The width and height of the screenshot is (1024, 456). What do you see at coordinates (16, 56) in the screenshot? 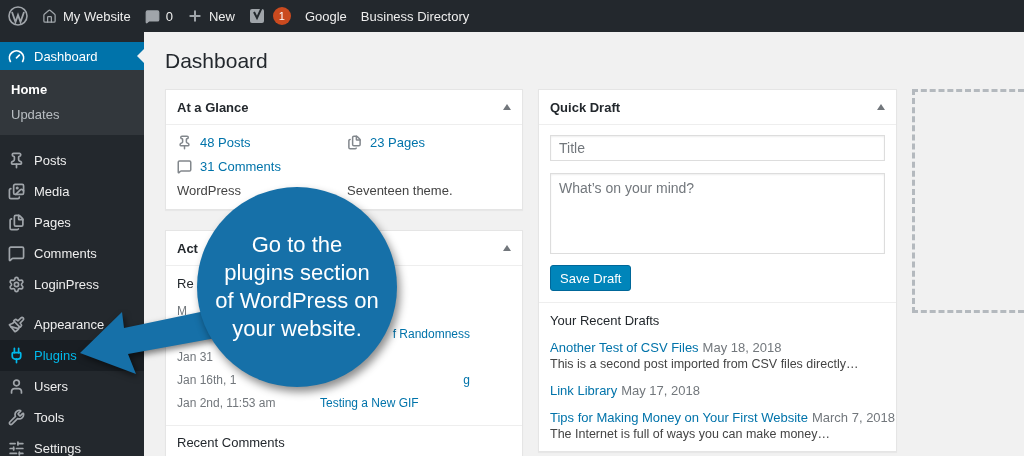
I see `gauge-icon` at bounding box center [16, 56].